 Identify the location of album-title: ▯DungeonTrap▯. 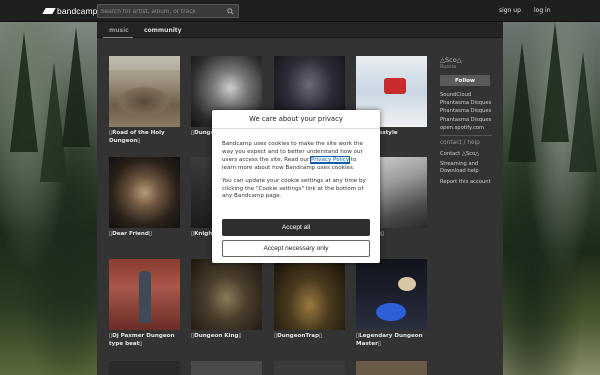
(298, 336).